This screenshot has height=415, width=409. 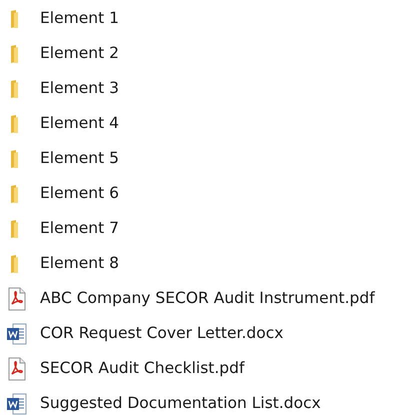 What do you see at coordinates (79, 194) in the screenshot?
I see `folder-name: Element 6` at bounding box center [79, 194].